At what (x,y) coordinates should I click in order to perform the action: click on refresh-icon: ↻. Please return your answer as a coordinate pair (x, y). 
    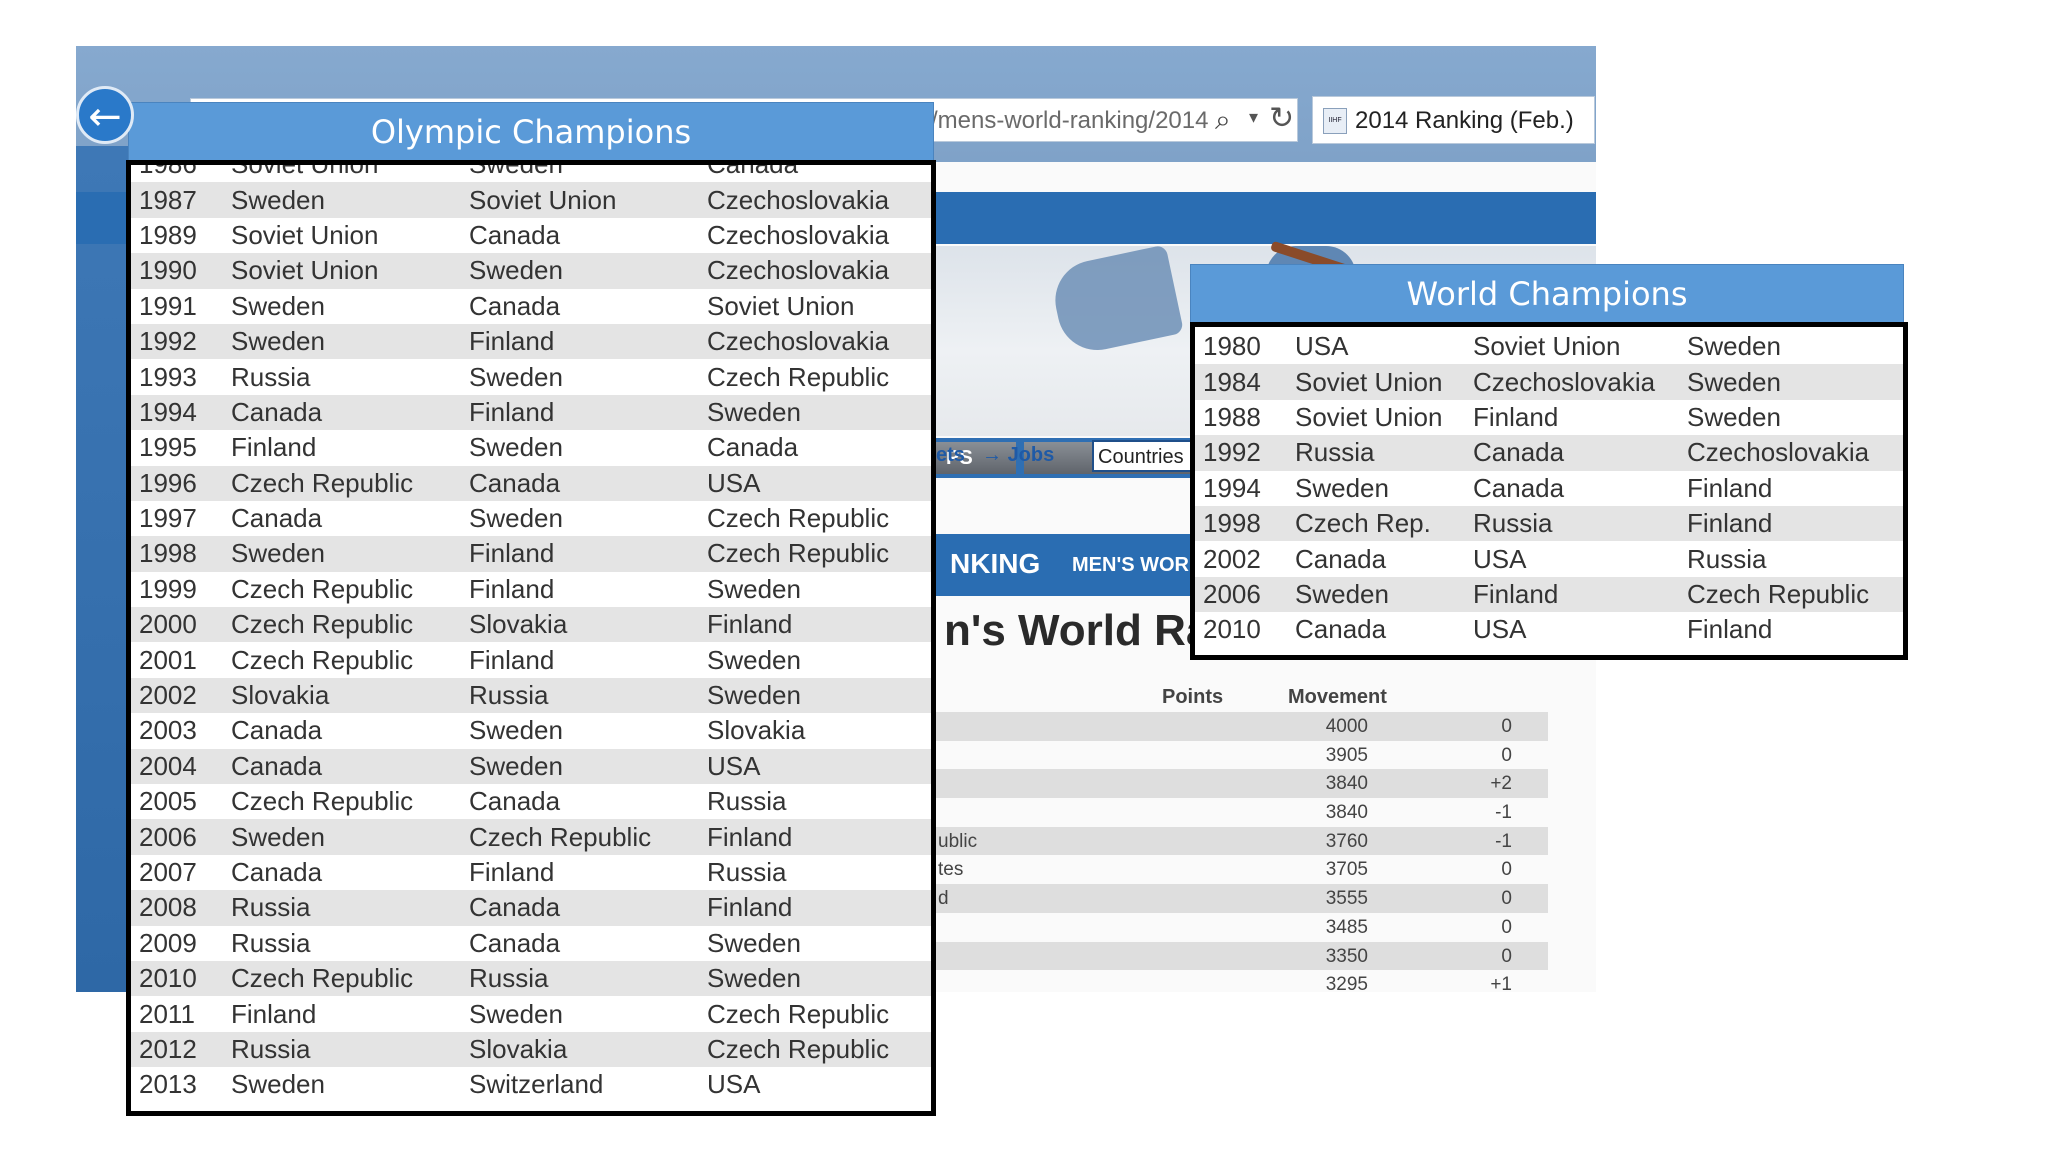
    Looking at the image, I should click on (1281, 118).